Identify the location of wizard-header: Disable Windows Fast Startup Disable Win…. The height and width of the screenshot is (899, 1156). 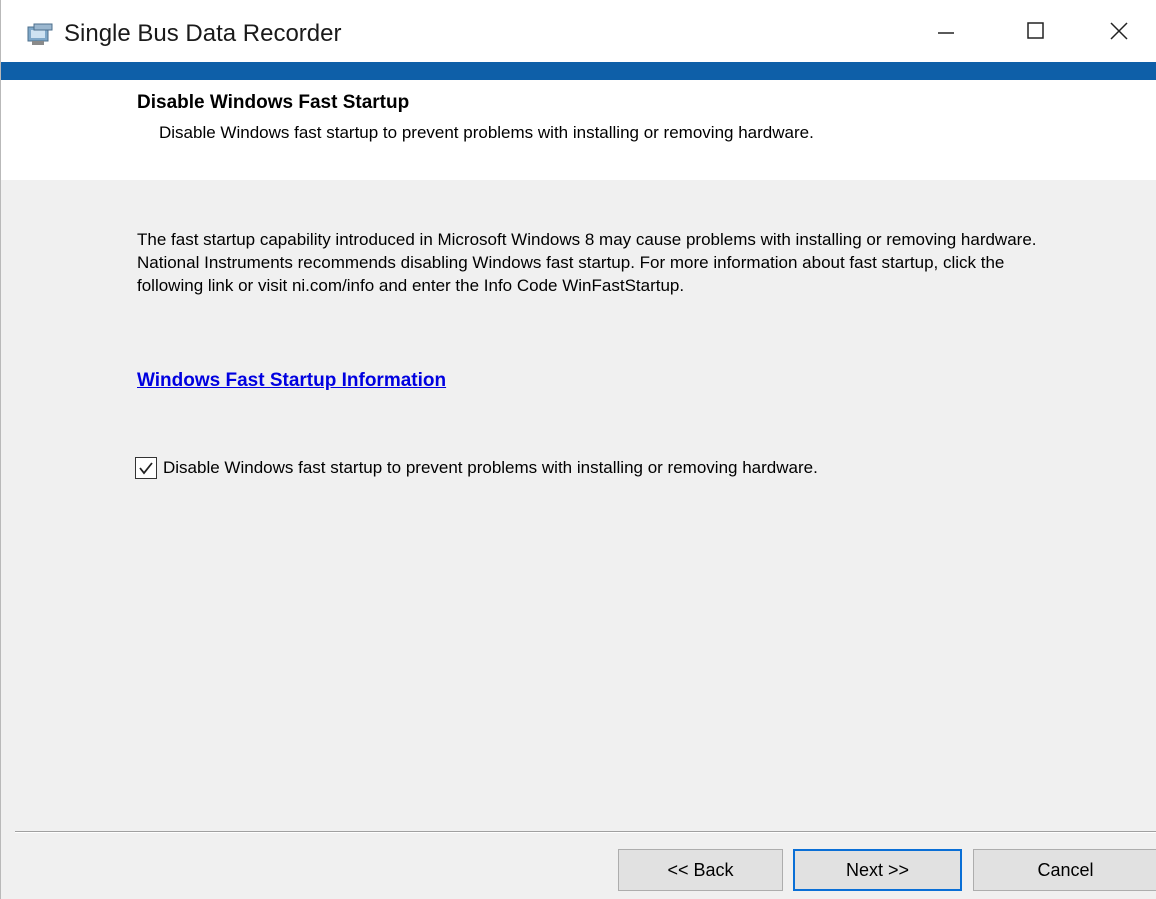
(578, 130).